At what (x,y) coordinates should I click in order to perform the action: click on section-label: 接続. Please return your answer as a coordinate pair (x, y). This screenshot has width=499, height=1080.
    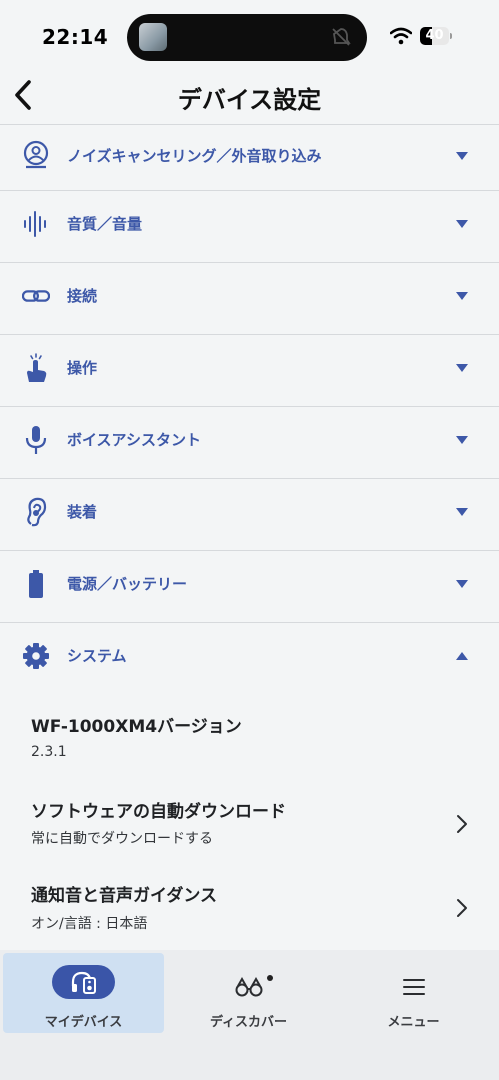
    Looking at the image, I should click on (82, 296).